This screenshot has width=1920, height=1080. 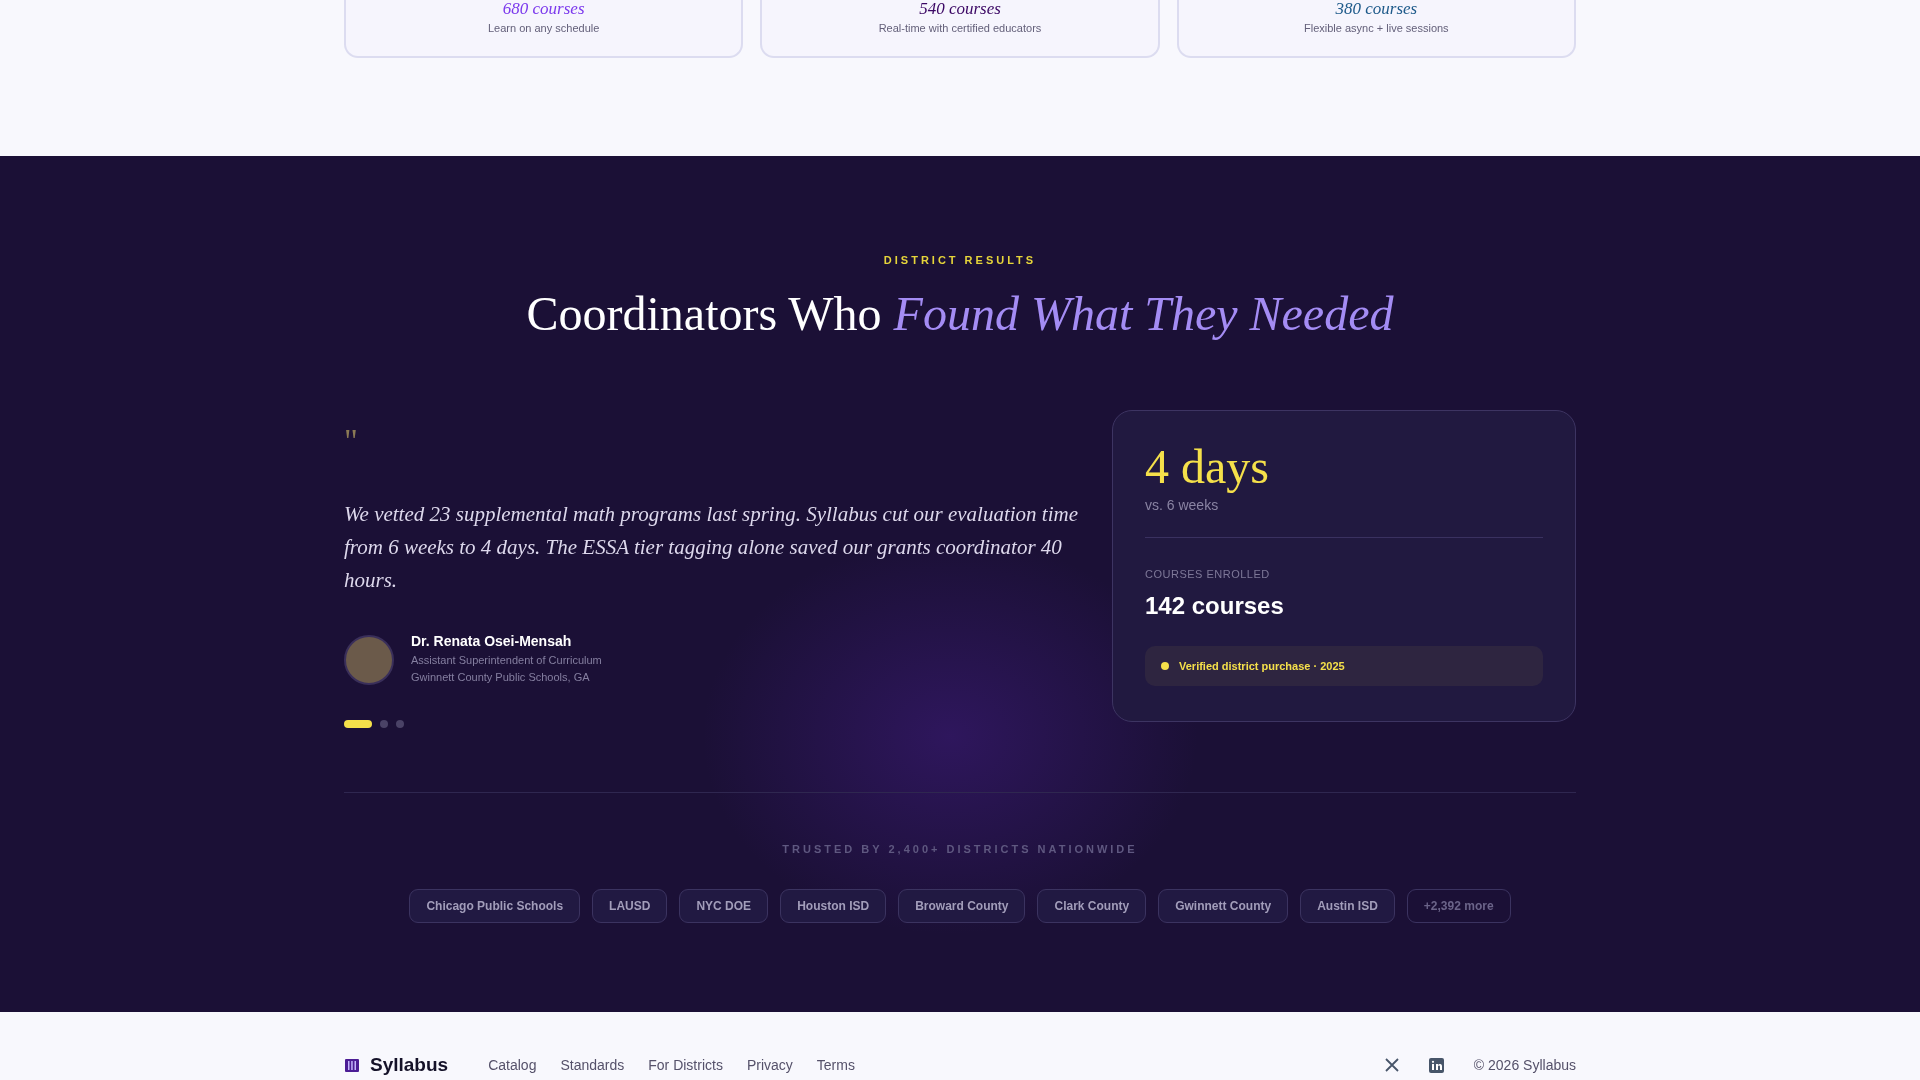 I want to click on footer-link: Catalog, so click(x=512, y=1065).